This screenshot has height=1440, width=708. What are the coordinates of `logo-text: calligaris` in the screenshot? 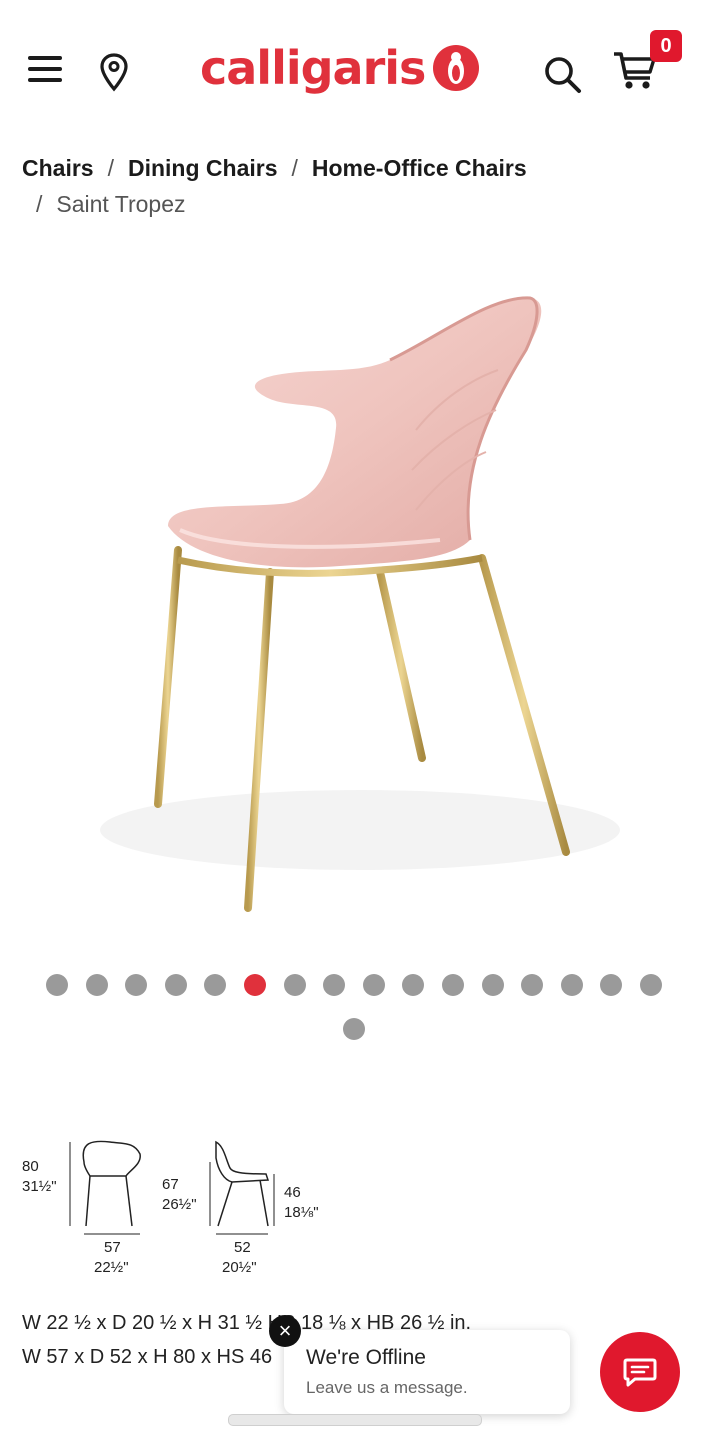 It's located at (313, 68).